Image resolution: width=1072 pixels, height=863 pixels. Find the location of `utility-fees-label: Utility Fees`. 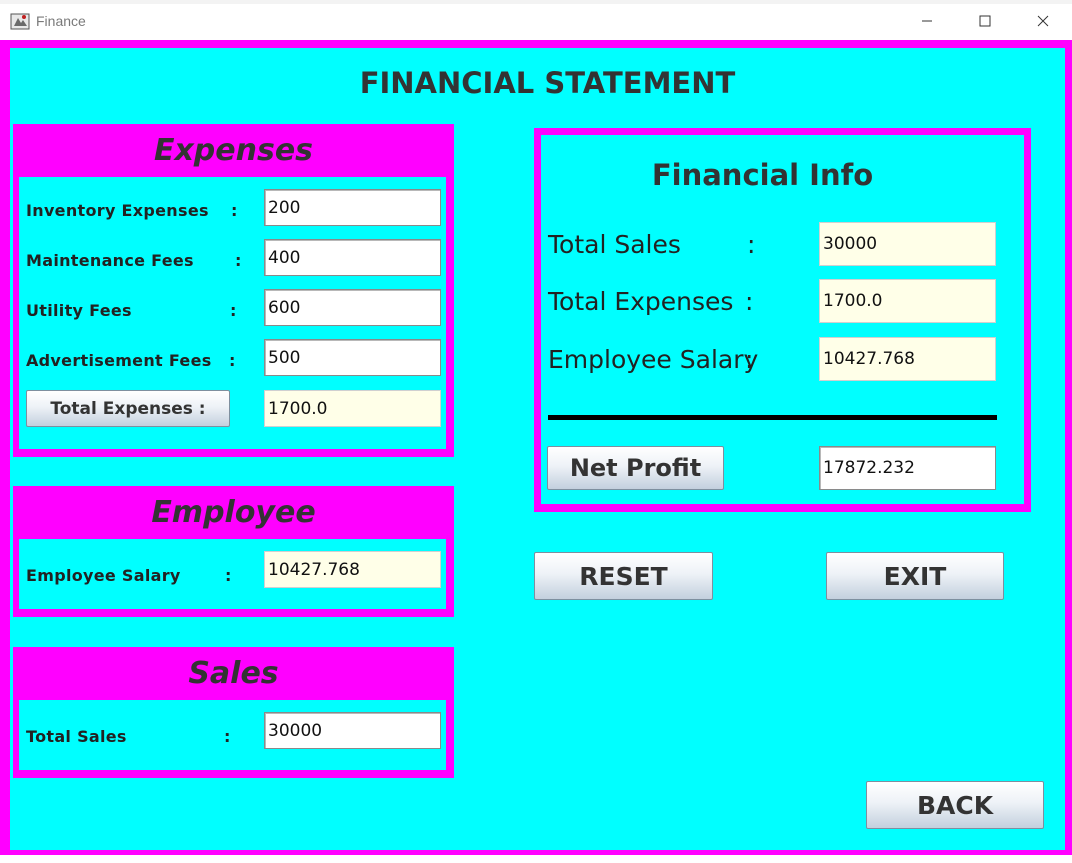

utility-fees-label: Utility Fees is located at coordinates (79, 310).